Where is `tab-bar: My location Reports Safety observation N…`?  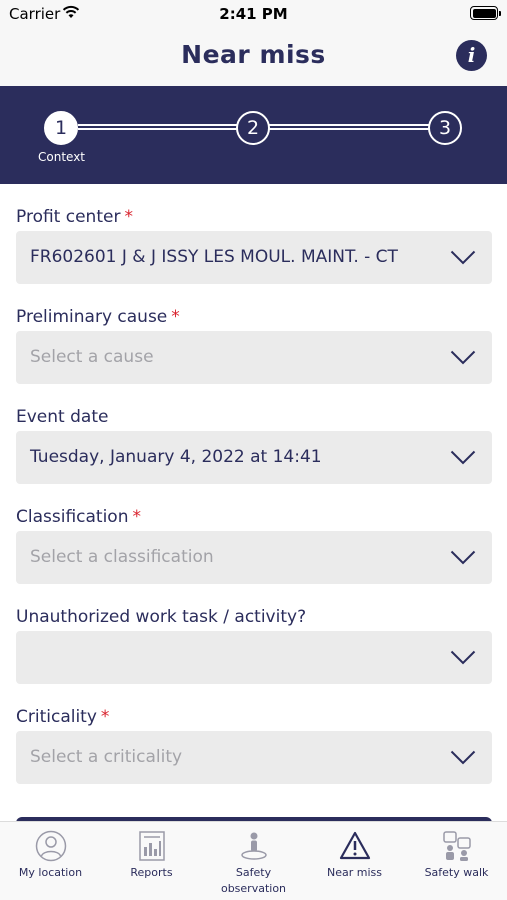
tab-bar: My location Reports Safety observation N… is located at coordinates (253, 860).